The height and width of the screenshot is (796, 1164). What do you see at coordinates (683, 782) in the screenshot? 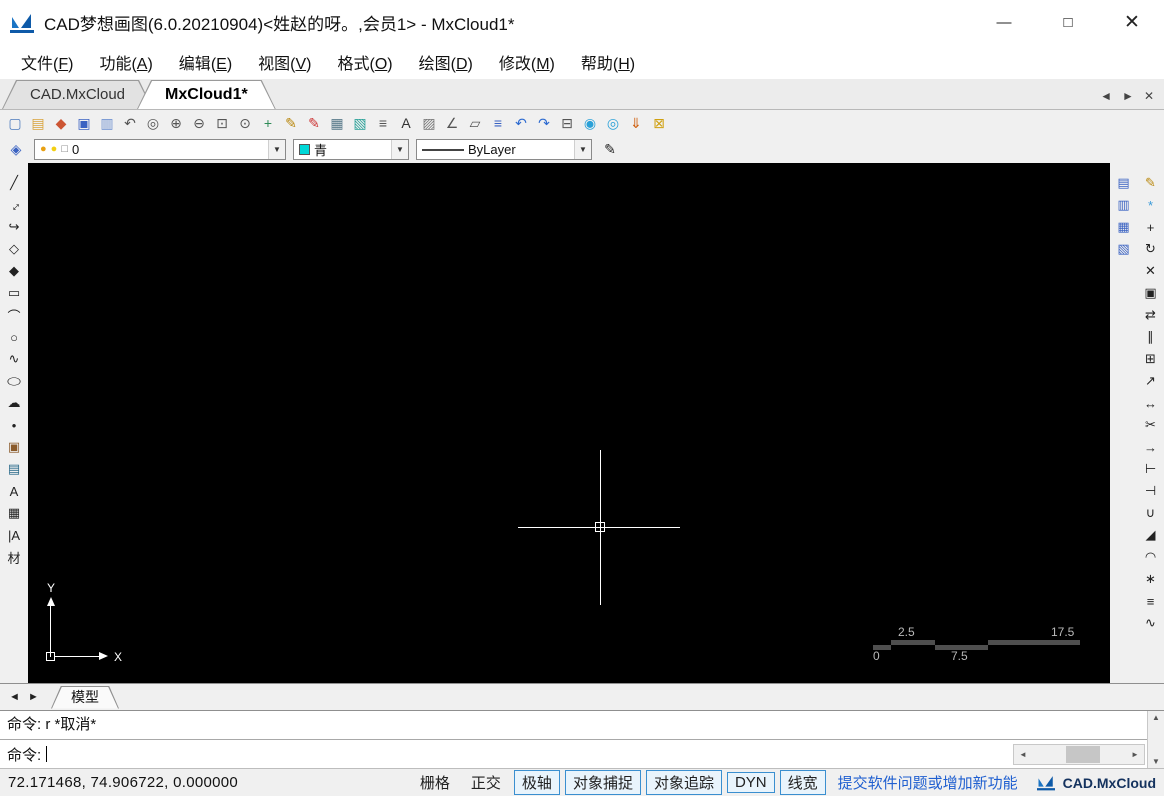
I see `status-toggle: 对象追踪` at bounding box center [683, 782].